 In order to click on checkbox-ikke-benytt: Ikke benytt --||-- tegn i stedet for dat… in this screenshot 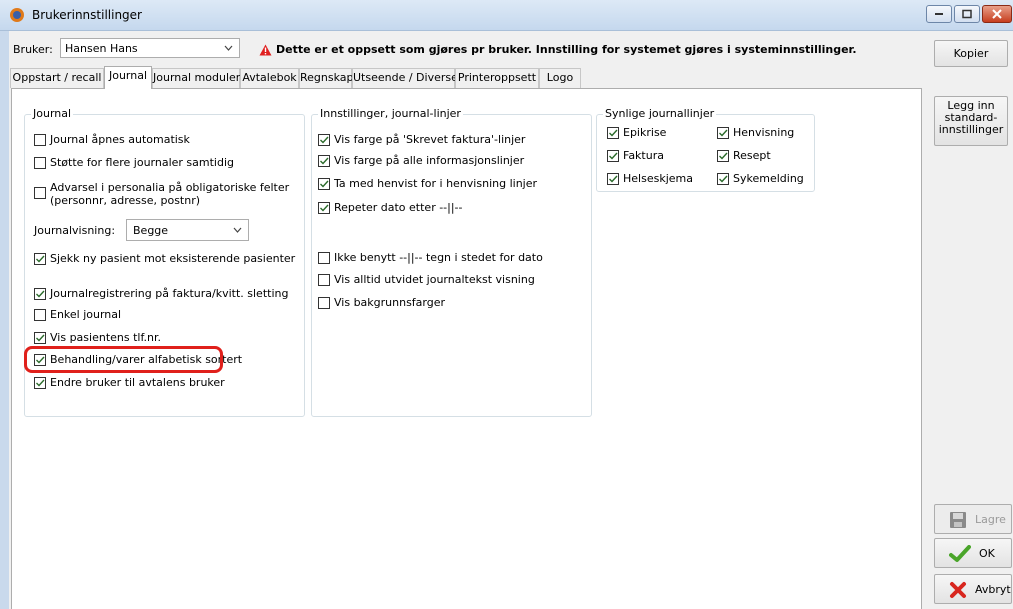, I will do `click(430, 257)`.